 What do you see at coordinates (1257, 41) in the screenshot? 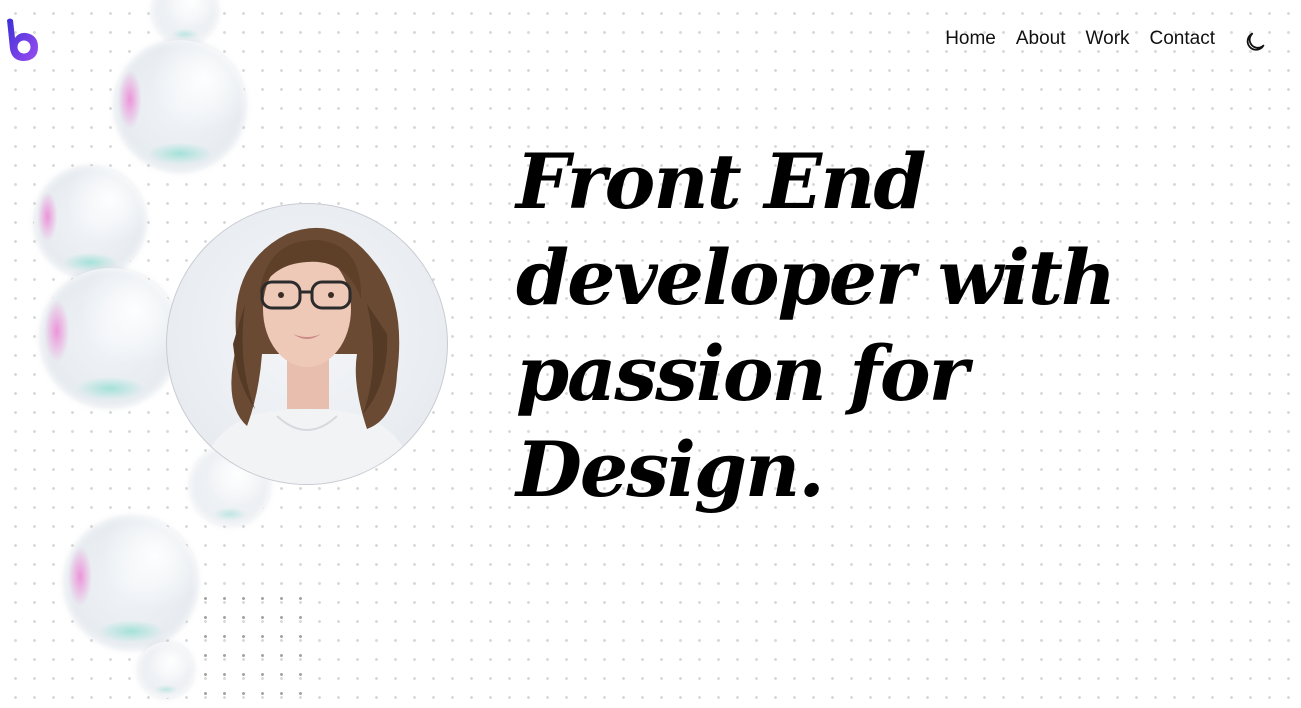
I see `moon-icon` at bounding box center [1257, 41].